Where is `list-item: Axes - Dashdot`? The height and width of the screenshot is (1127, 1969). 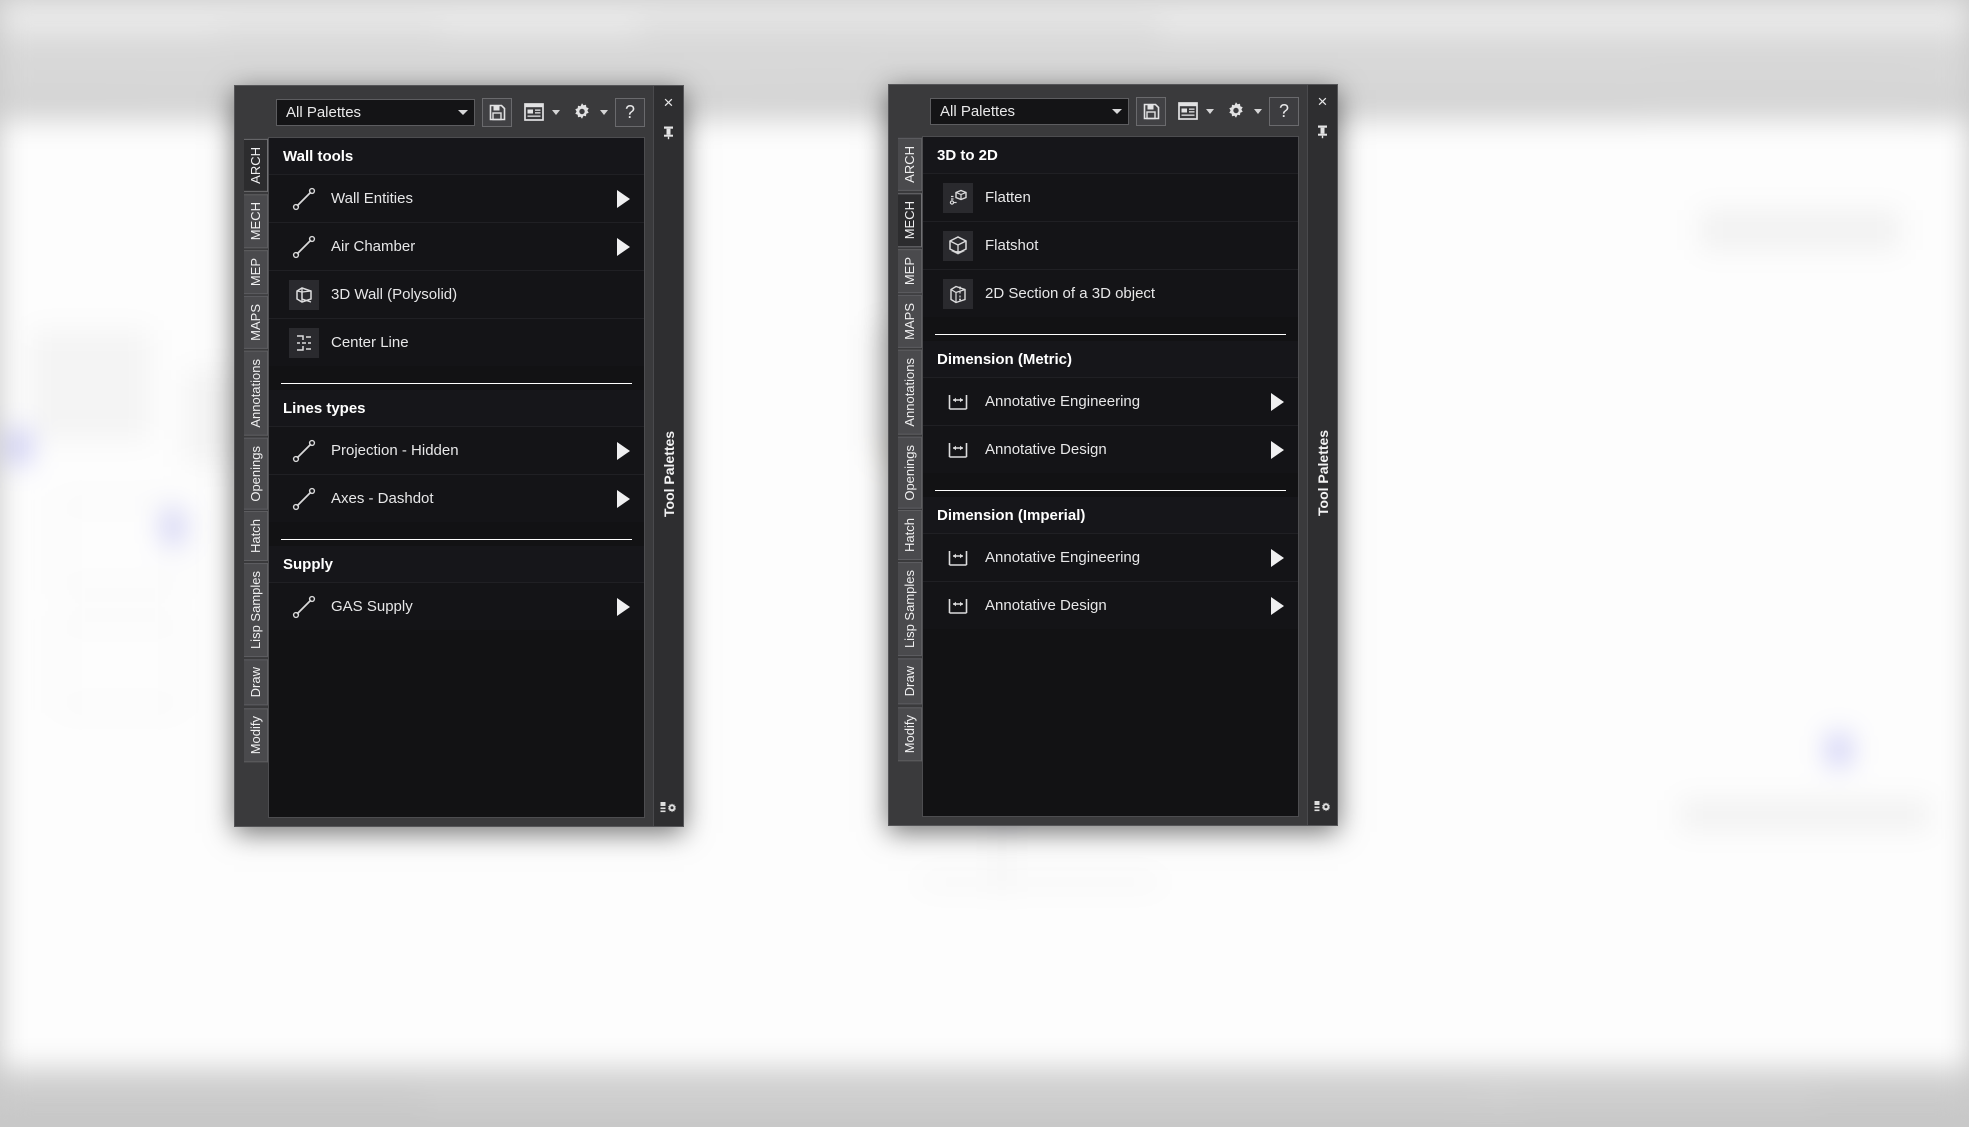 list-item: Axes - Dashdot is located at coordinates (456, 498).